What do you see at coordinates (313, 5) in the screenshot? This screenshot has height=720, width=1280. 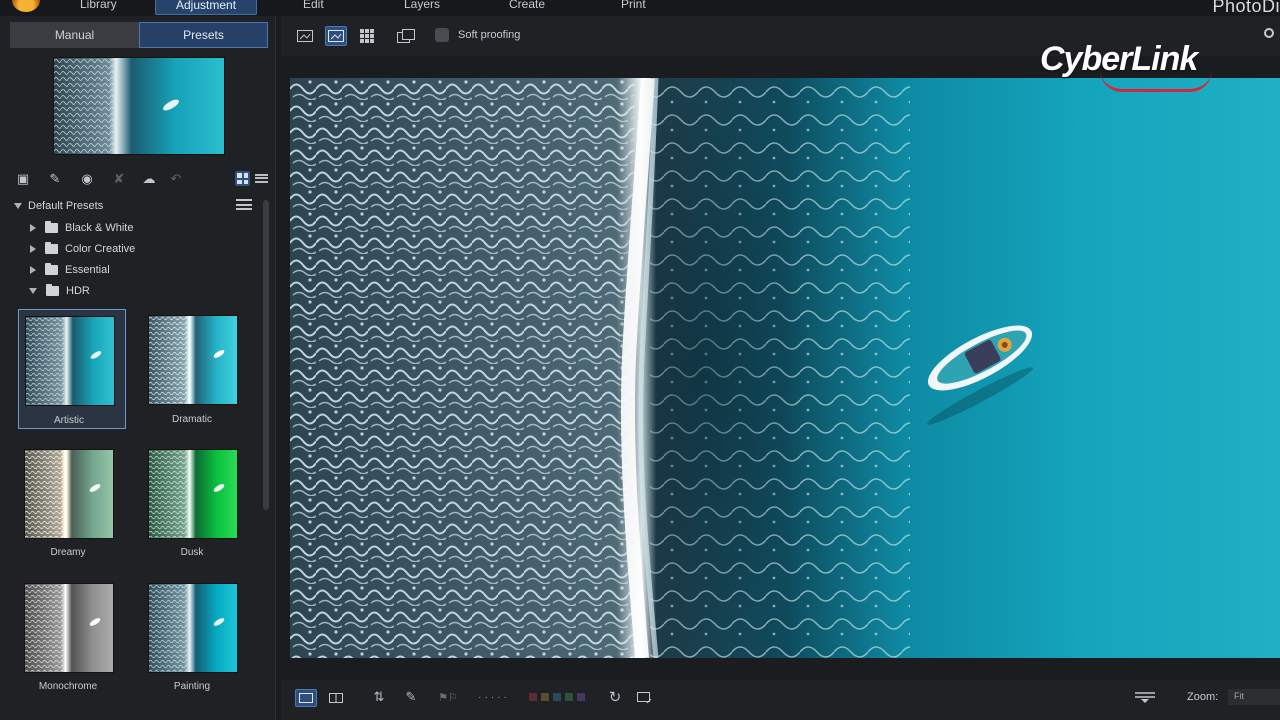 I see `menu-edit: Edit` at bounding box center [313, 5].